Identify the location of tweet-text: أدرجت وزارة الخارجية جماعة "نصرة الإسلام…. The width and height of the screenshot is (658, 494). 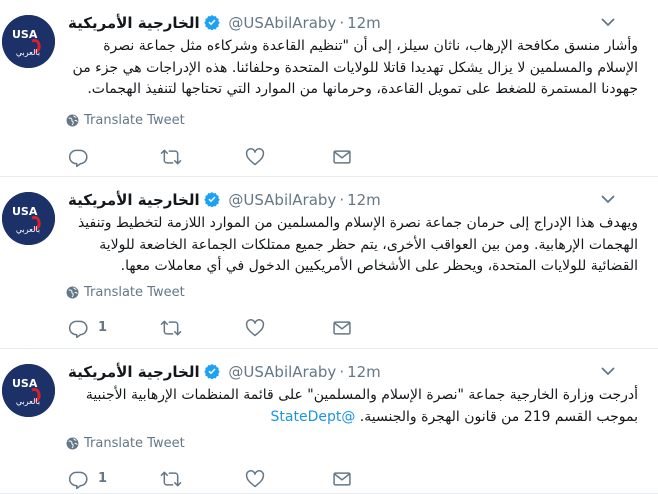
(352, 406).